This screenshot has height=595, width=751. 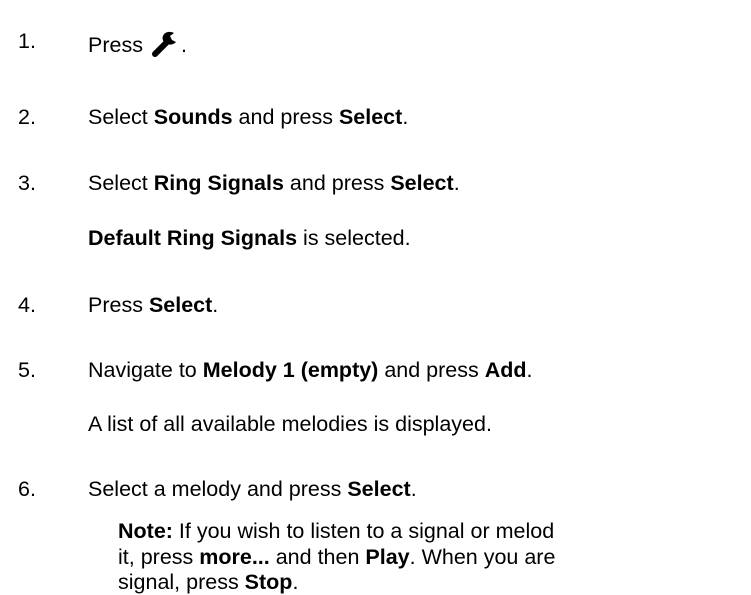 What do you see at coordinates (166, 43) in the screenshot?
I see `wrench-icon` at bounding box center [166, 43].